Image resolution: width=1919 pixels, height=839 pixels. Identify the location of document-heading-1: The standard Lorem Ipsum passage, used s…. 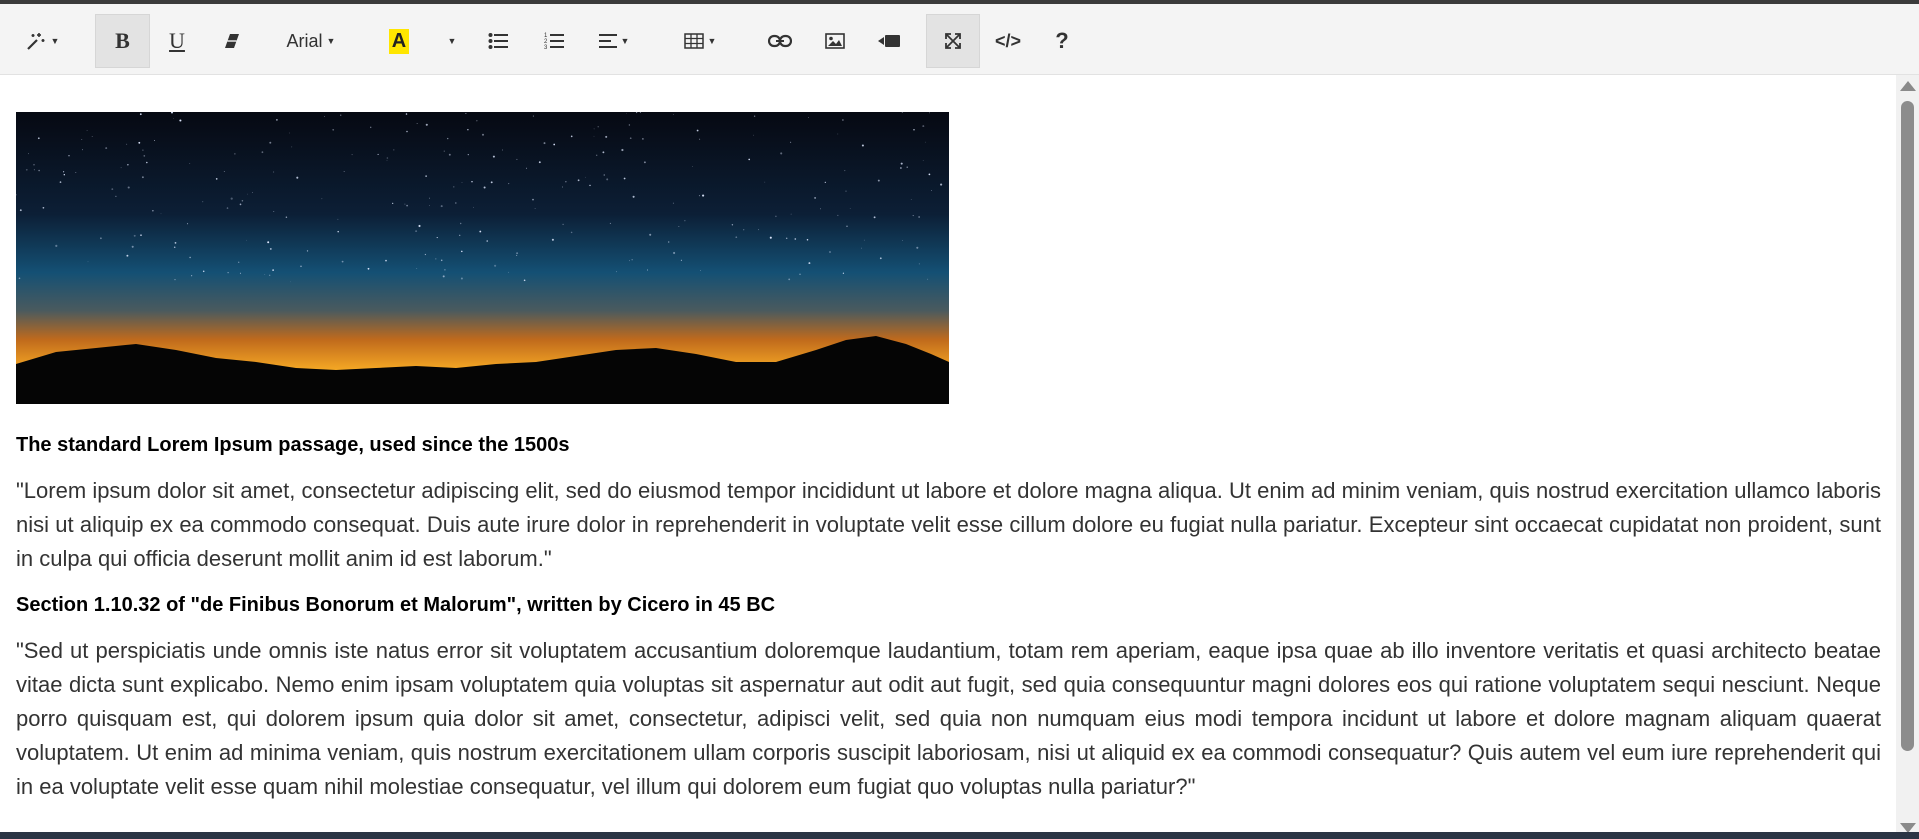
(293, 445).